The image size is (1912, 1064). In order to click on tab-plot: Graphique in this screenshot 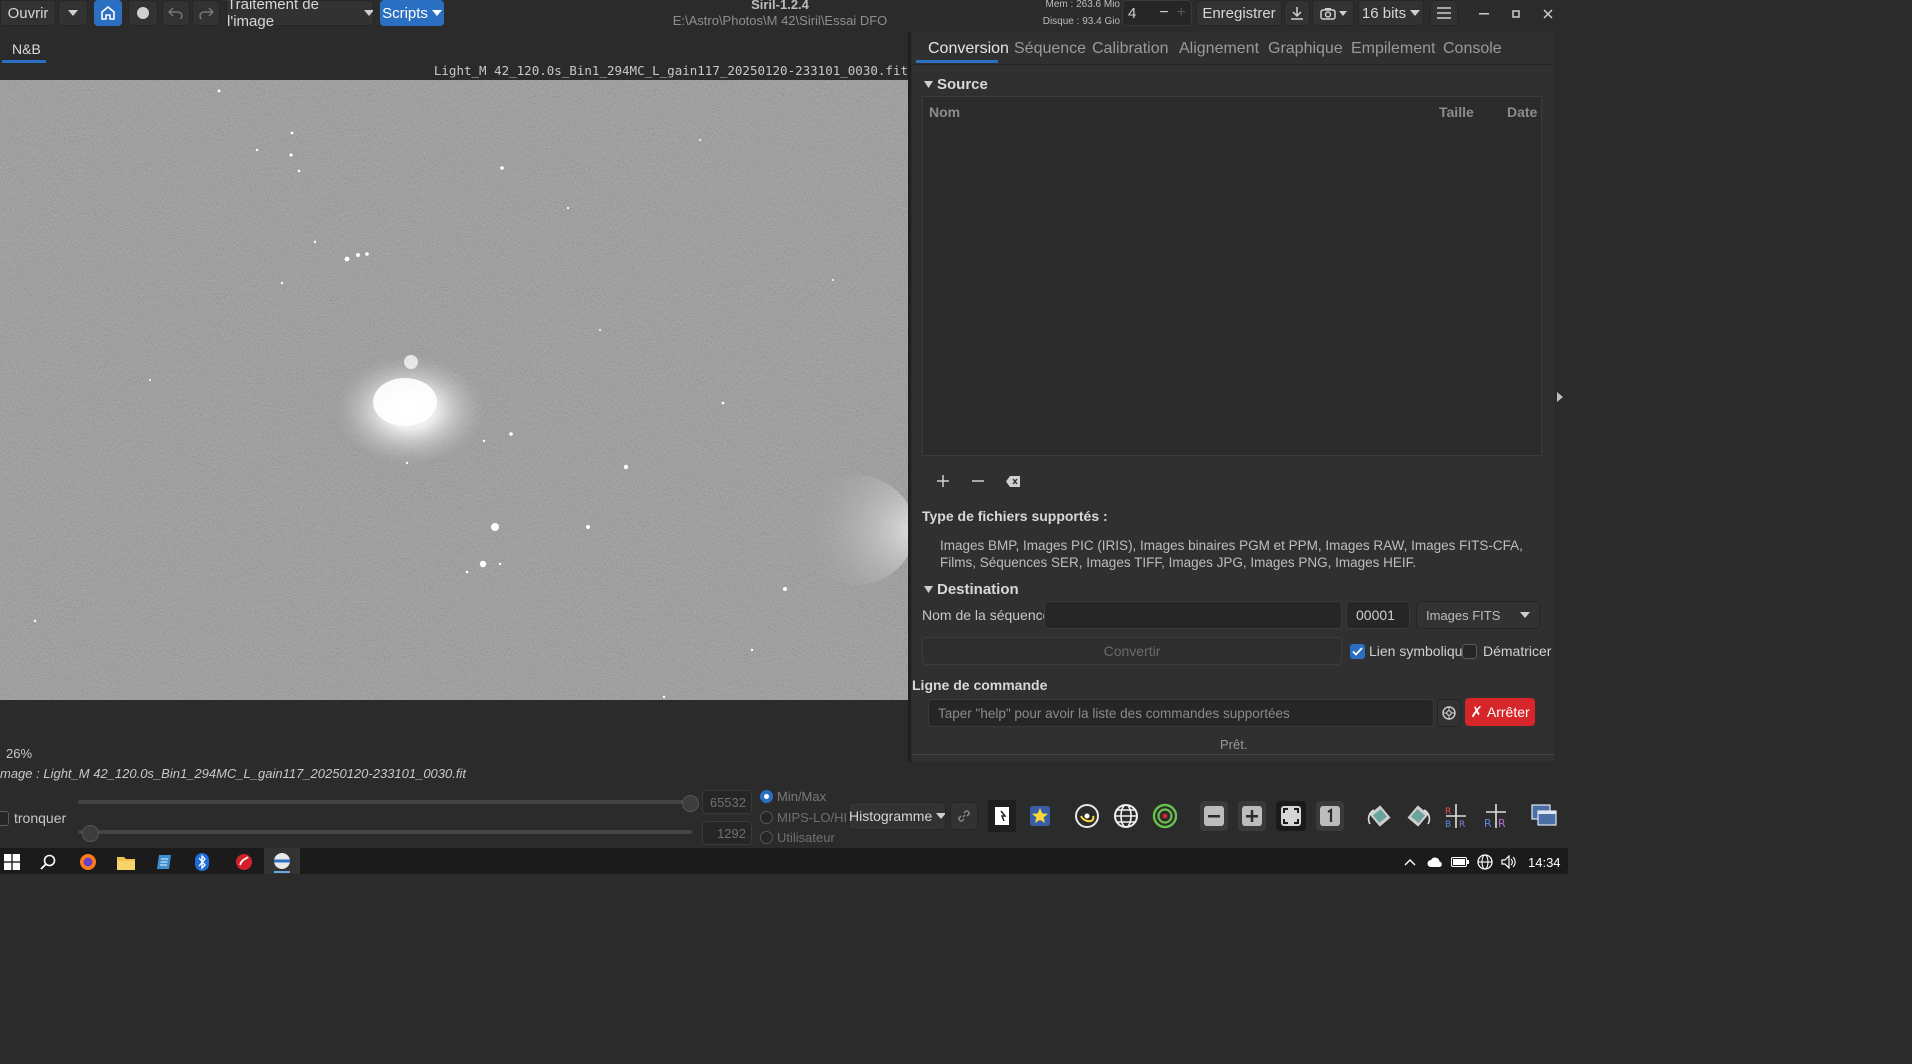, I will do `click(1305, 49)`.